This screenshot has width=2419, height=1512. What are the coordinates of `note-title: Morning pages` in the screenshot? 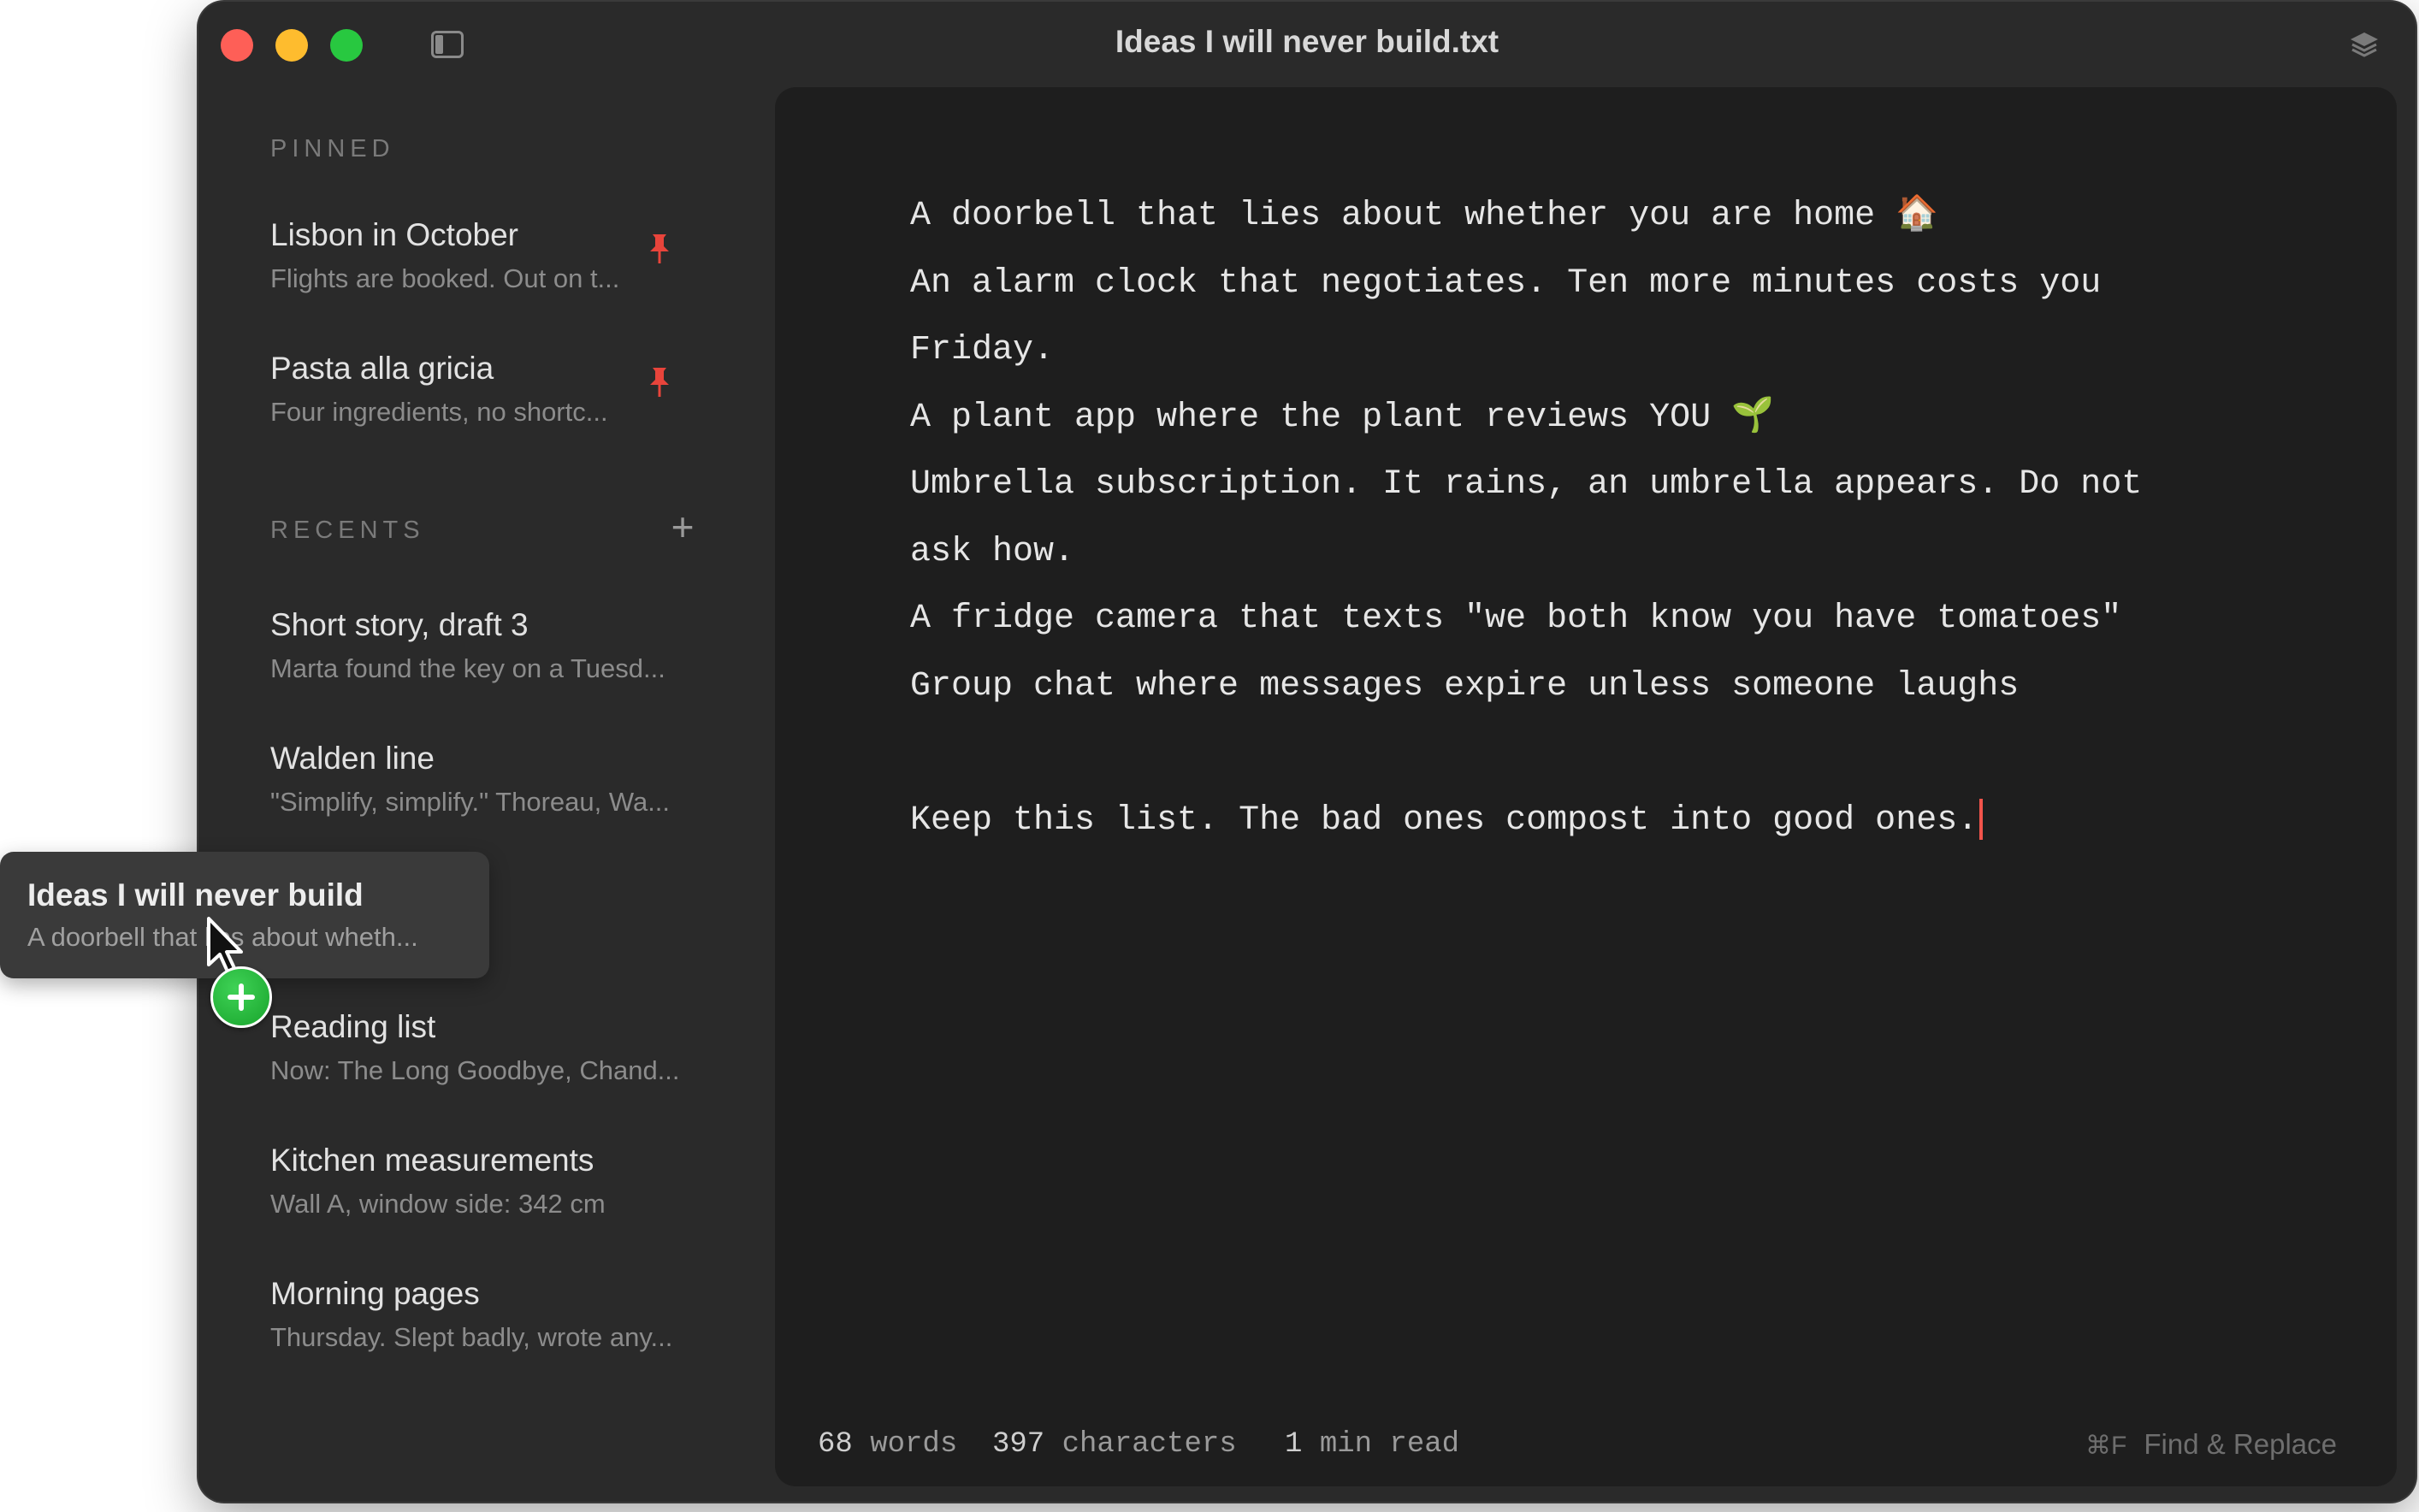 It's located at (375, 1293).